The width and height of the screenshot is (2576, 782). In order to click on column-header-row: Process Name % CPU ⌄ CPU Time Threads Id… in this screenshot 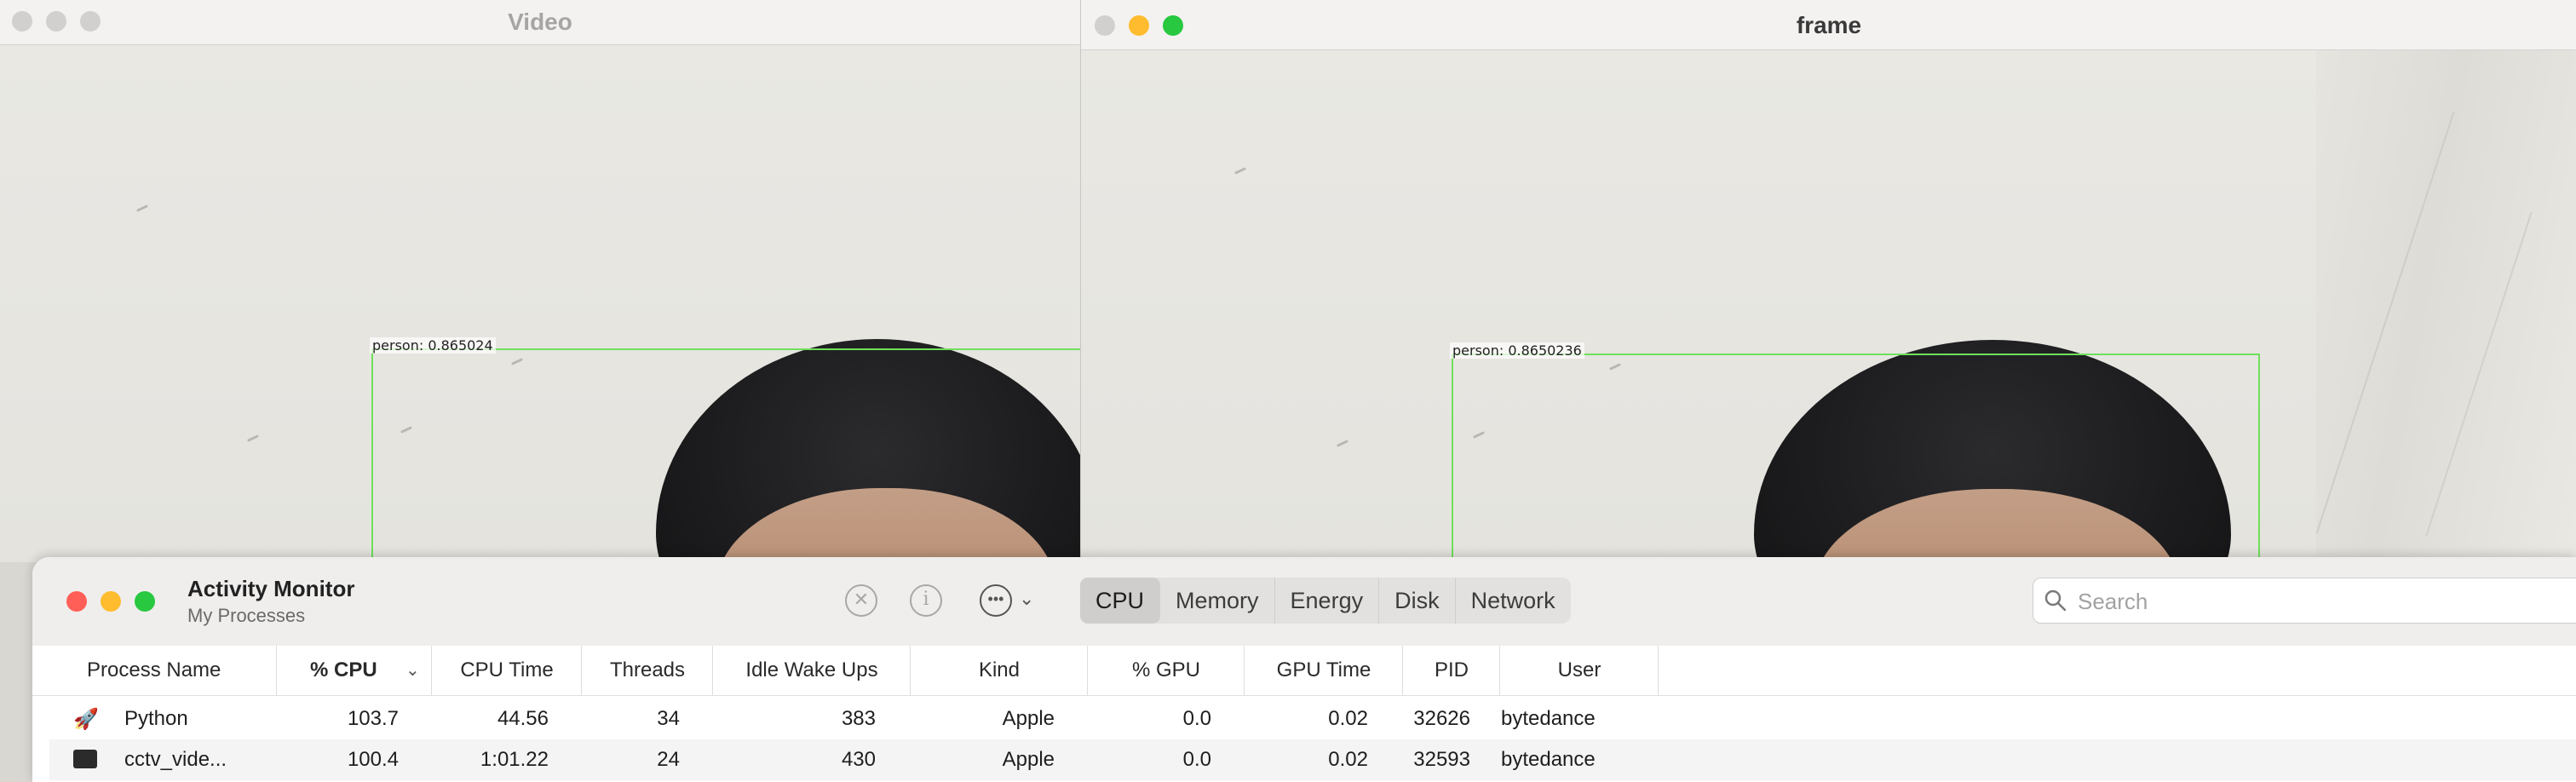, I will do `click(1304, 671)`.